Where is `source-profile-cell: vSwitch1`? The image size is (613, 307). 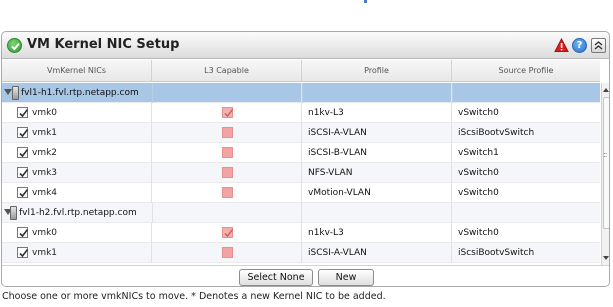
source-profile-cell: vSwitch1 is located at coordinates (478, 153).